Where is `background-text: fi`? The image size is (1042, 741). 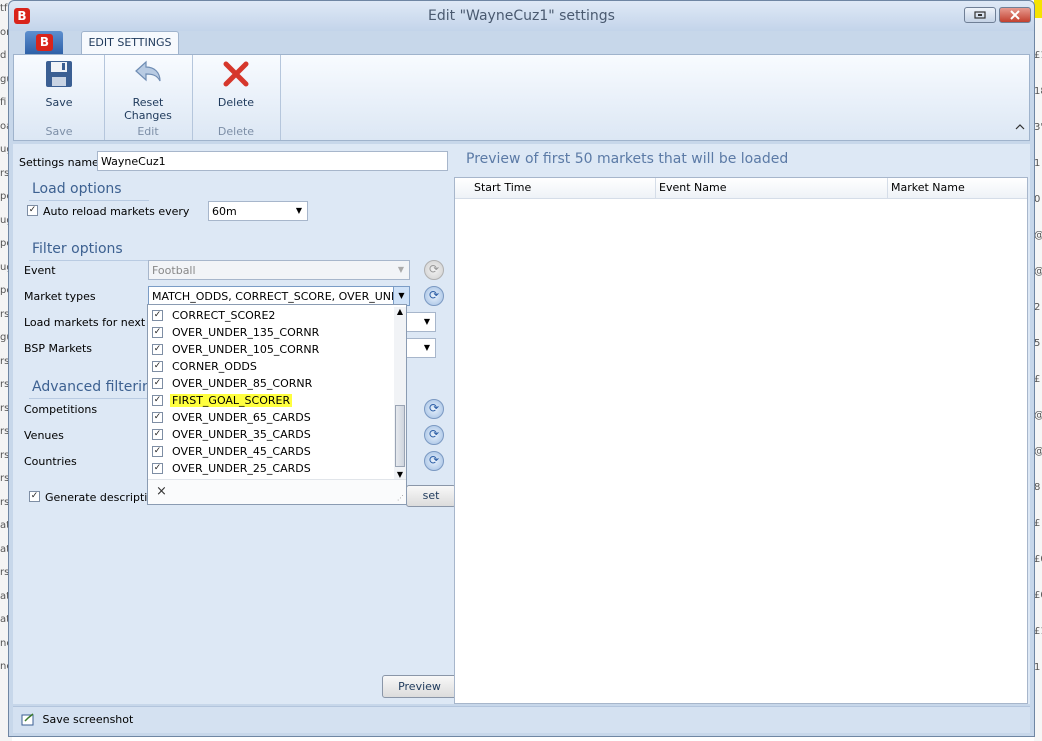
background-text: fi is located at coordinates (3, 102).